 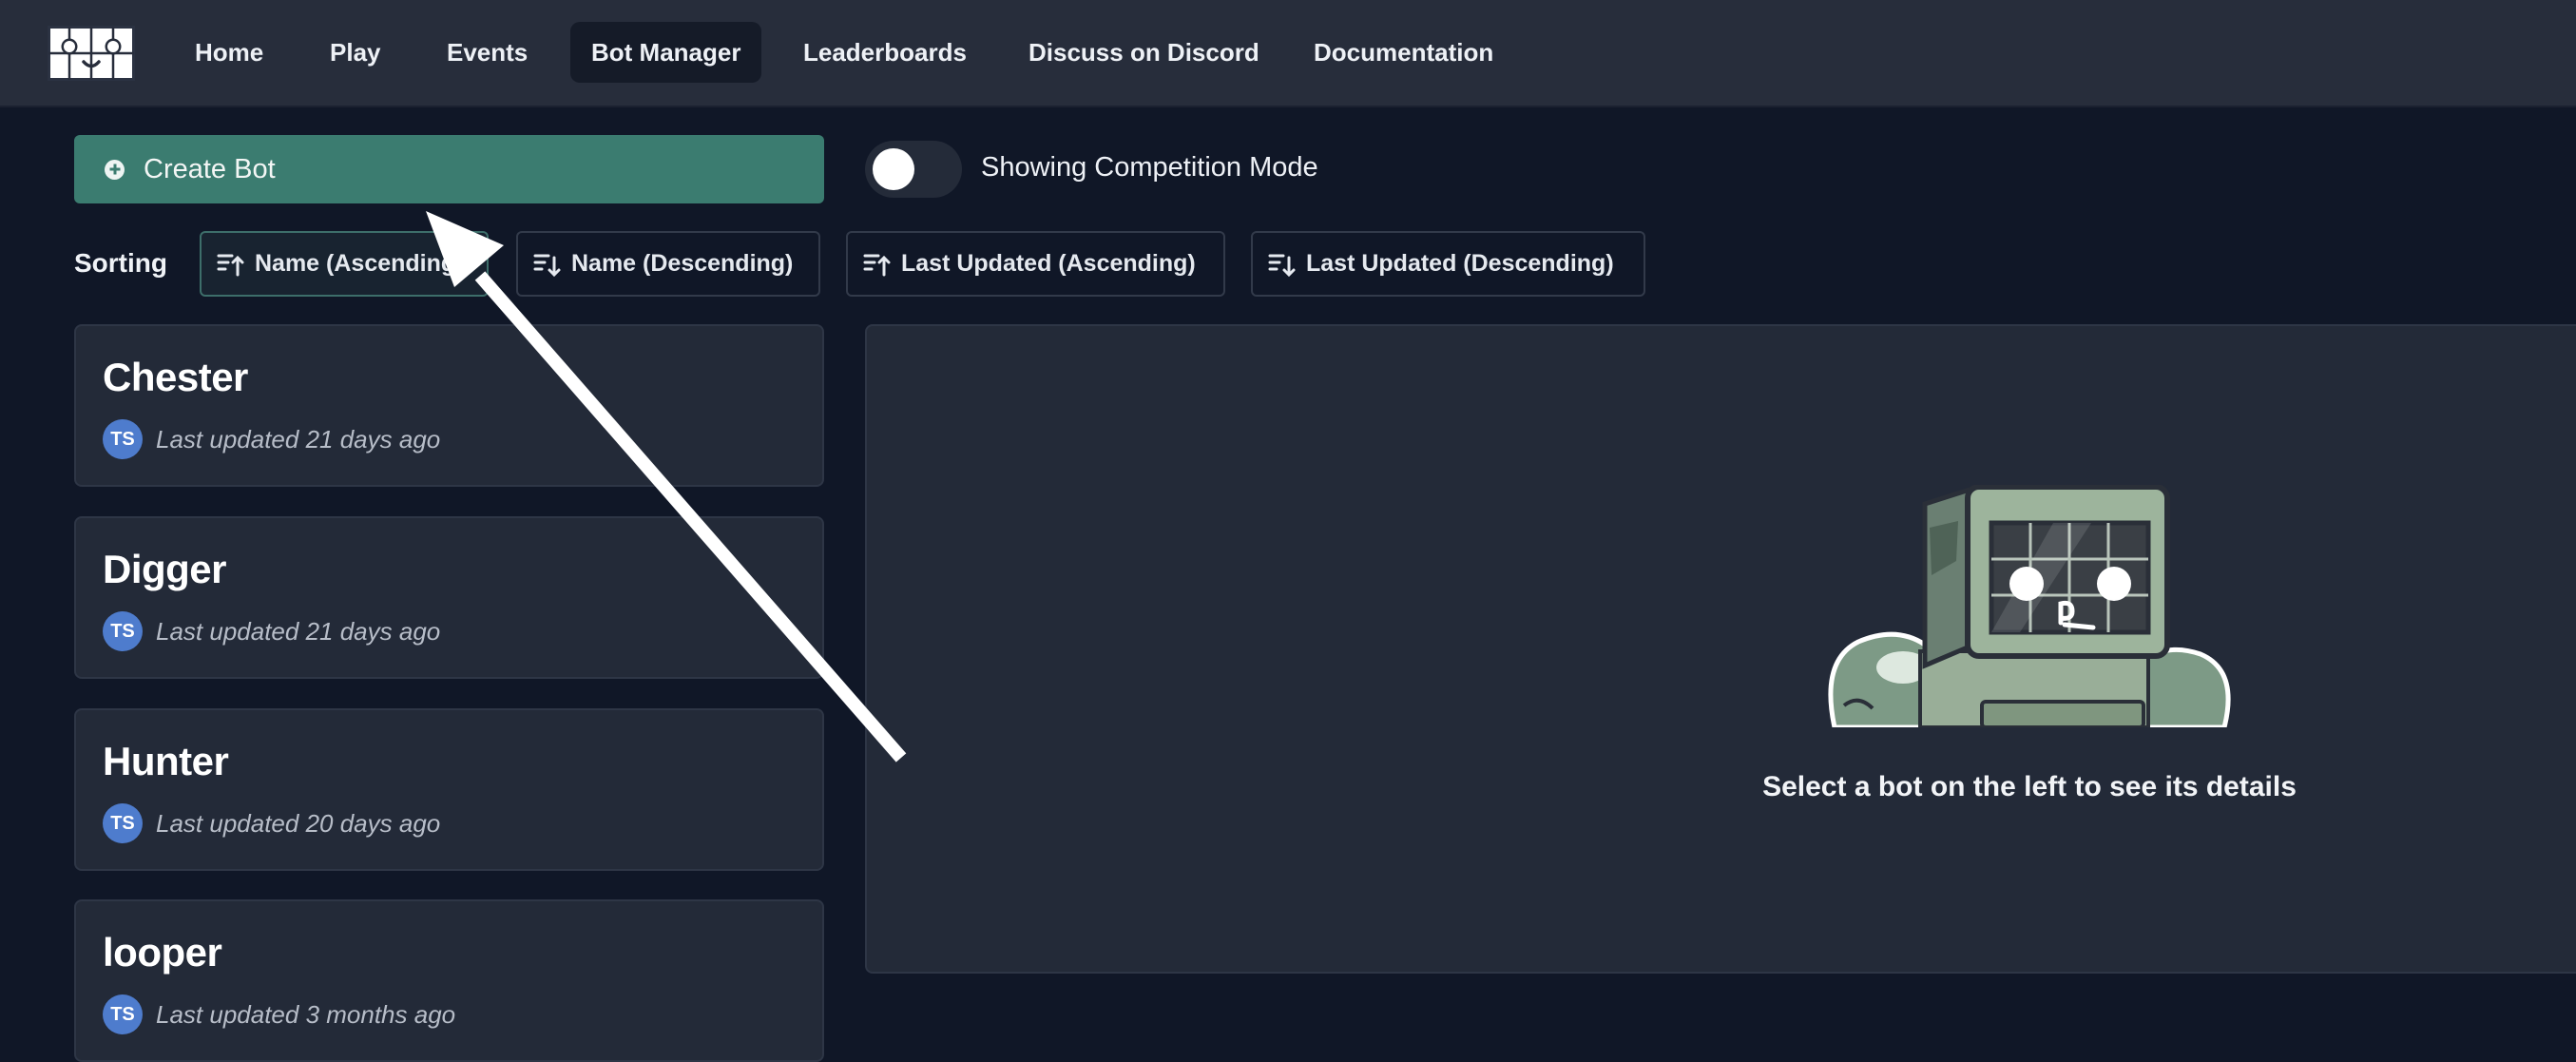 I want to click on robot-illustration, so click(x=2030, y=606).